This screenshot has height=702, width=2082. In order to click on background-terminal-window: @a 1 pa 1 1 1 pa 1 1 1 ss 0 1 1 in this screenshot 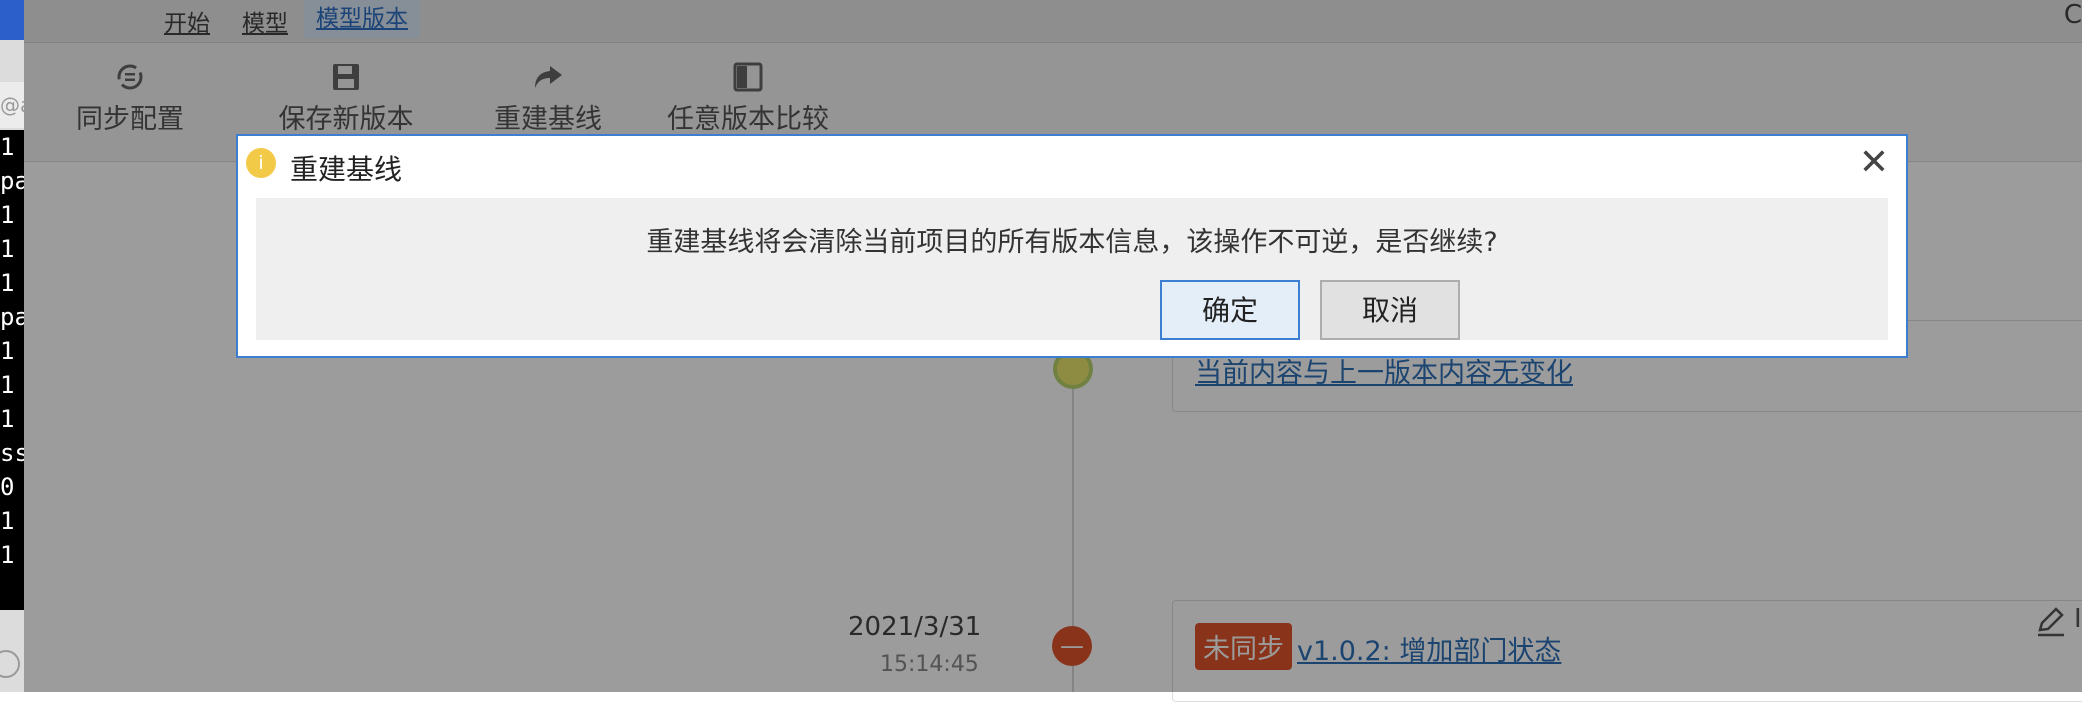, I will do `click(12, 346)`.